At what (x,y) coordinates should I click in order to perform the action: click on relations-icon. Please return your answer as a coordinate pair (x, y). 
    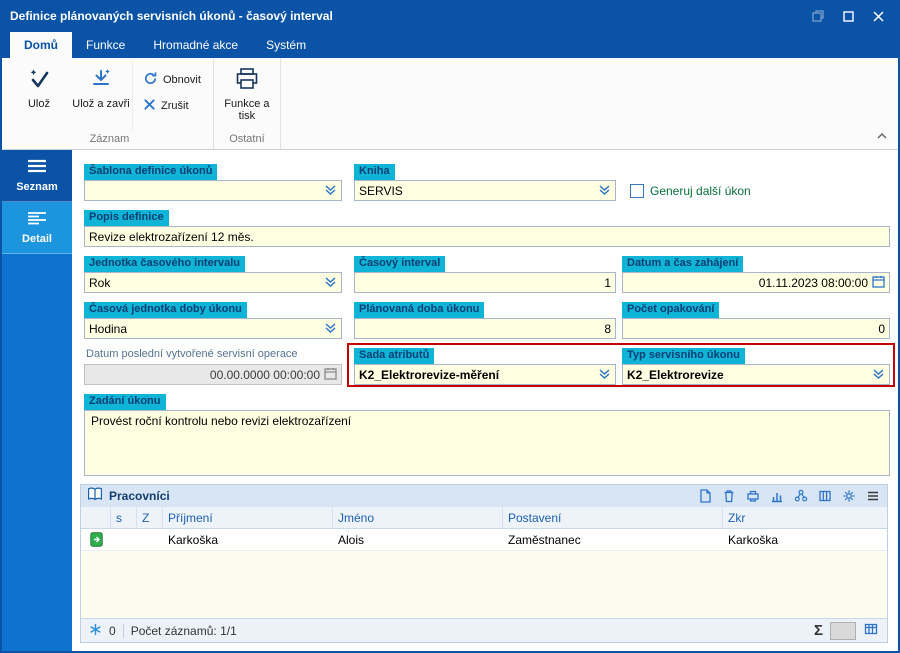
    Looking at the image, I should click on (801, 496).